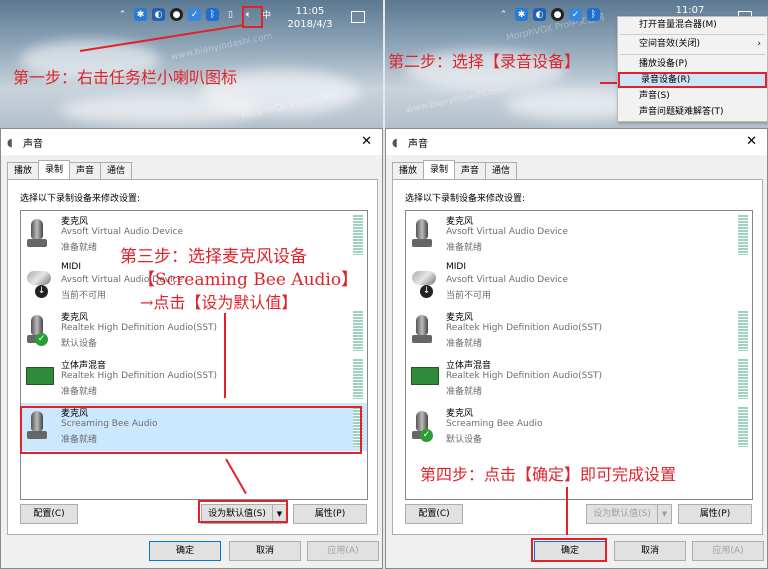  I want to click on set-default-button: 设为默认值(S) ▼, so click(629, 514).